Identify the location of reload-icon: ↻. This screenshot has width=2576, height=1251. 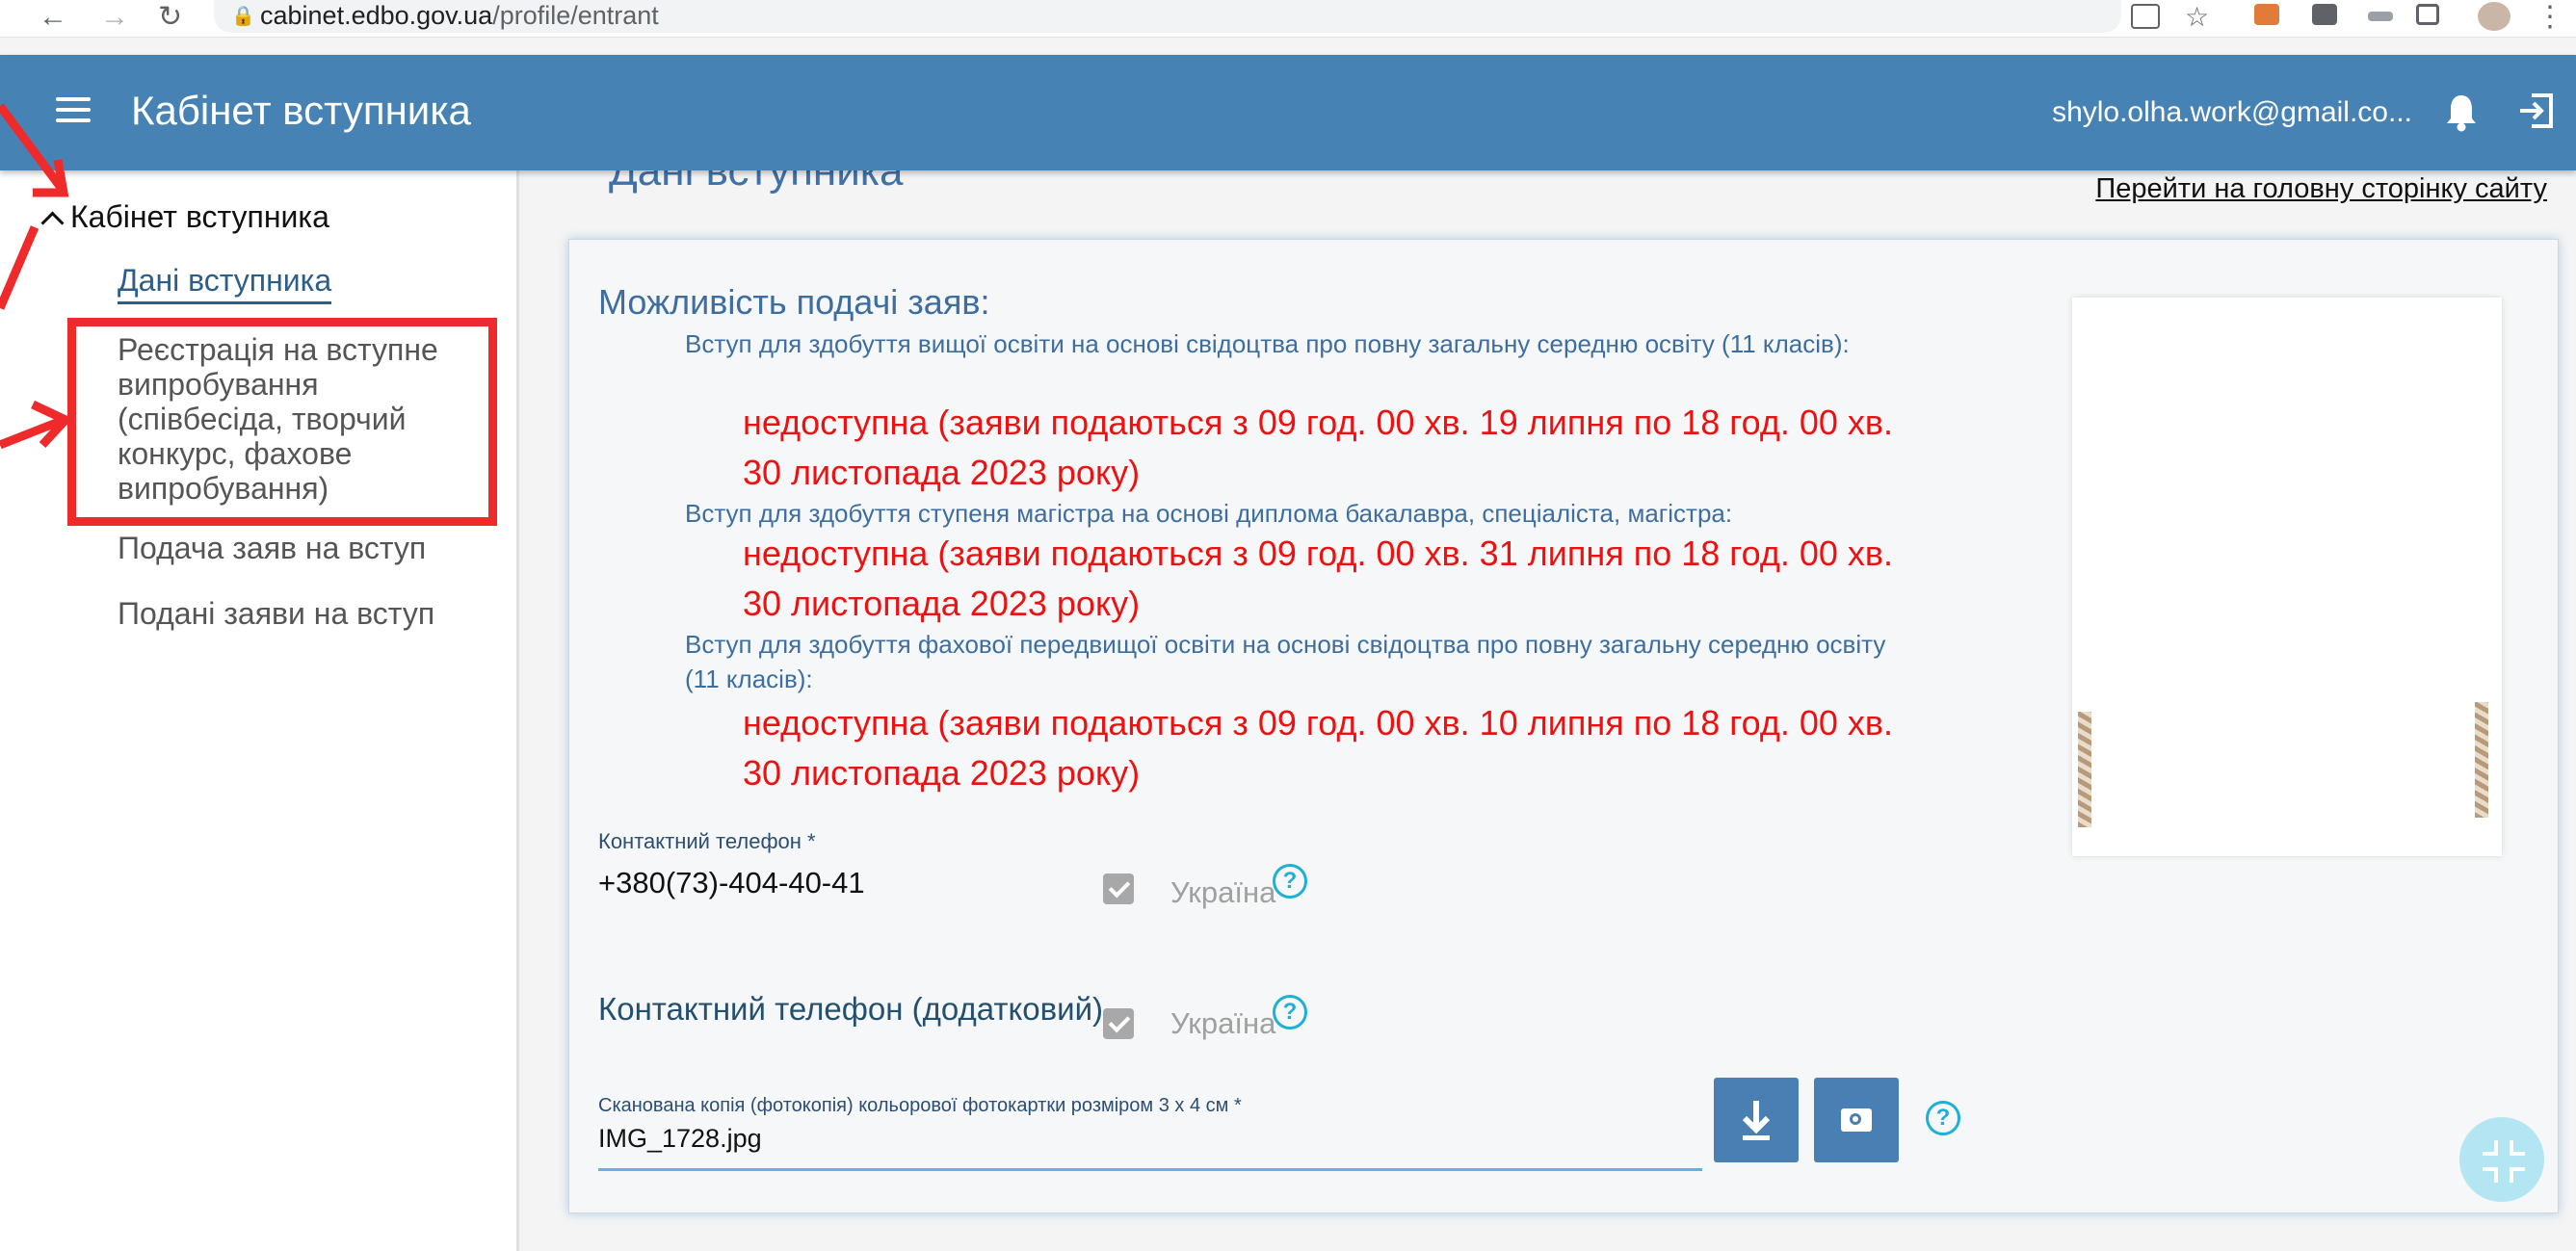
(170, 17).